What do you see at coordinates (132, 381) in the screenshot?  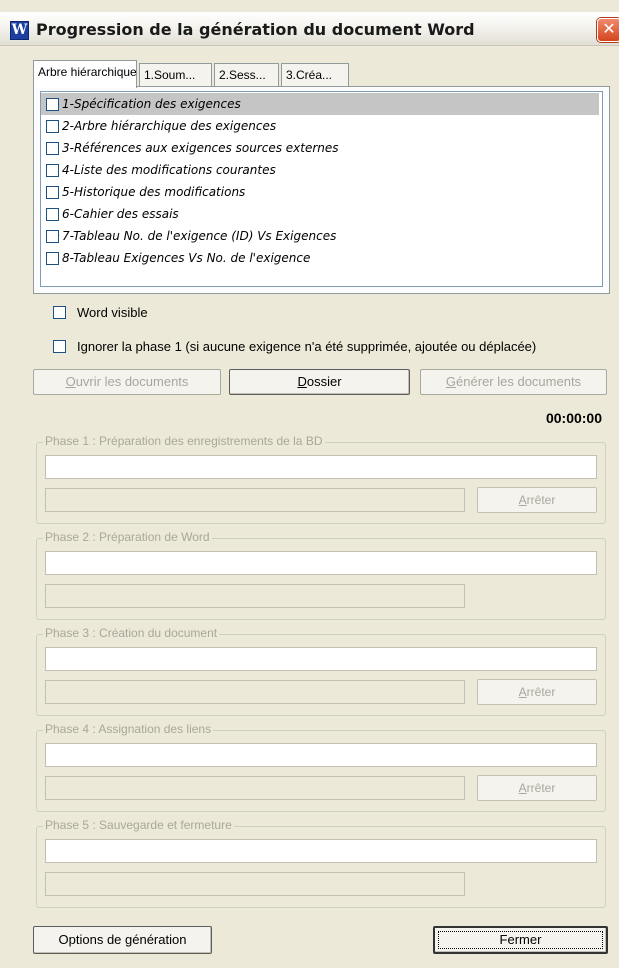 I see `open-documents-label: uvrir les documents` at bounding box center [132, 381].